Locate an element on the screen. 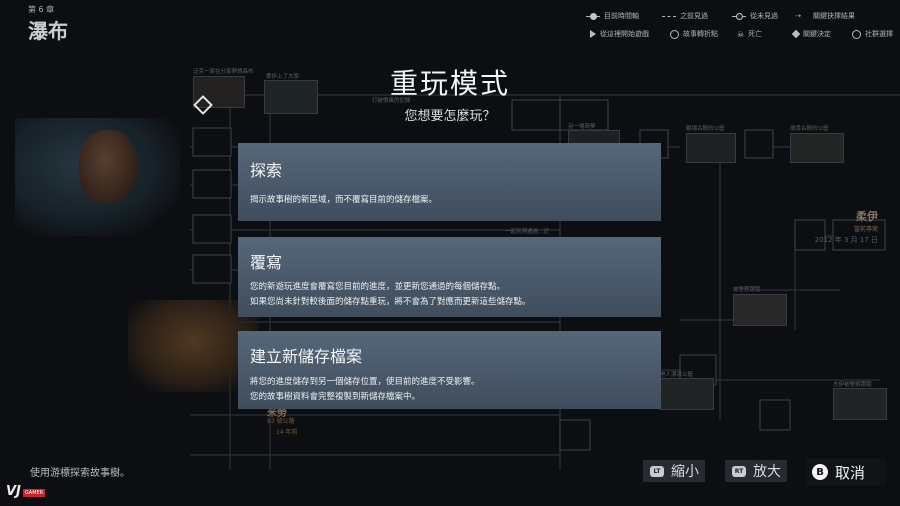  zoom-out-button: LT 縮小 is located at coordinates (674, 471).